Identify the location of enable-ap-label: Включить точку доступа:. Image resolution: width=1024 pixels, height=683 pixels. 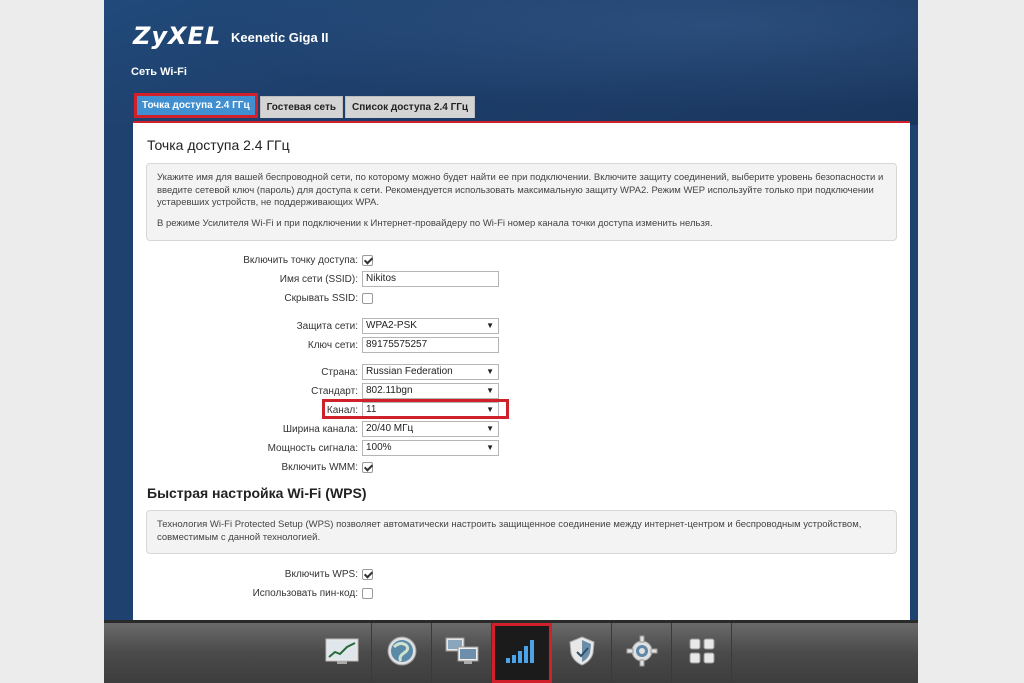
(300, 260).